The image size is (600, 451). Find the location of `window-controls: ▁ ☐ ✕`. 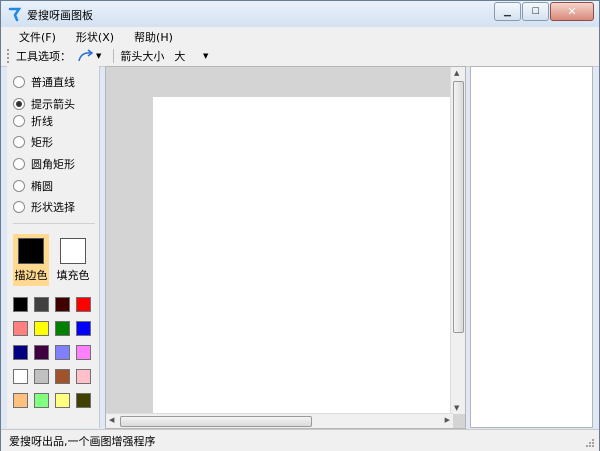

window-controls: ▁ ☐ ✕ is located at coordinates (543, 11).